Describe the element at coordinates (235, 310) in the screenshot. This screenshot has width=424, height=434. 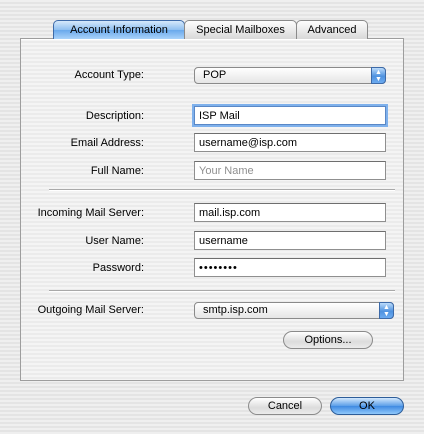
I see `outgoing-mail-server-value: smtp.isp.com` at that location.